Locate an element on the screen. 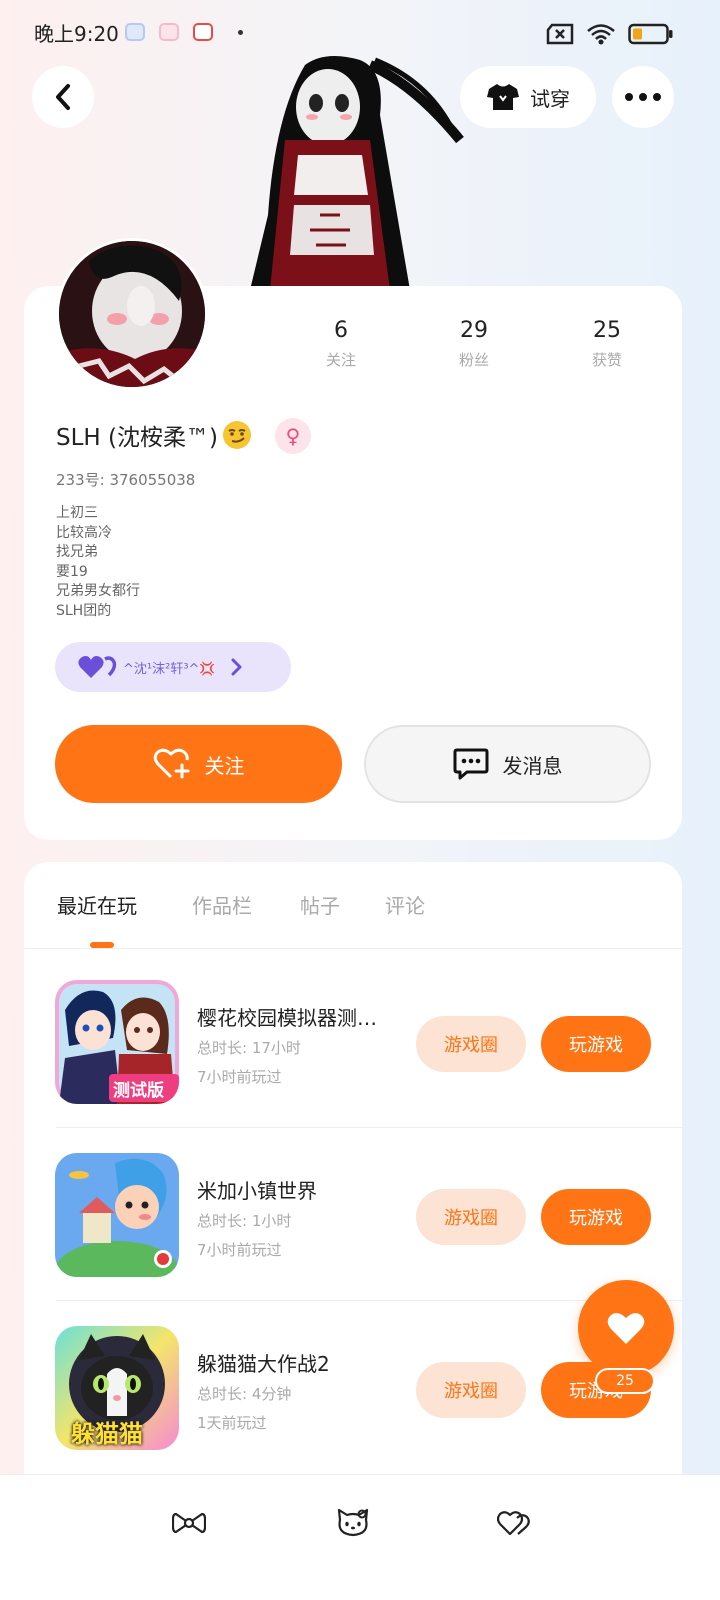 The image size is (720, 1600). stat-likes-value: 25 is located at coordinates (607, 330).